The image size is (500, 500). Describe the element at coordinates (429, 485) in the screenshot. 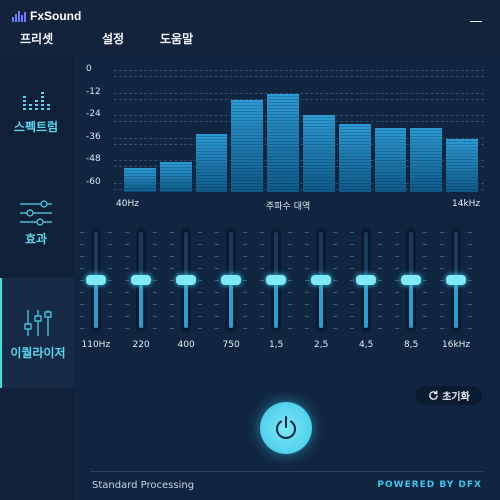

I see `powered-by-label: POWERED BY DFX` at that location.